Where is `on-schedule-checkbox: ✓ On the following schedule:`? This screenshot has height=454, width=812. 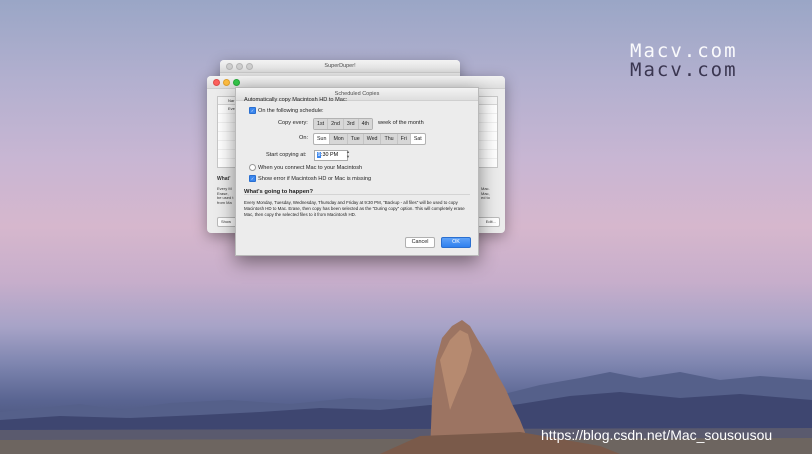 on-schedule-checkbox: ✓ On the following schedule: is located at coordinates (286, 110).